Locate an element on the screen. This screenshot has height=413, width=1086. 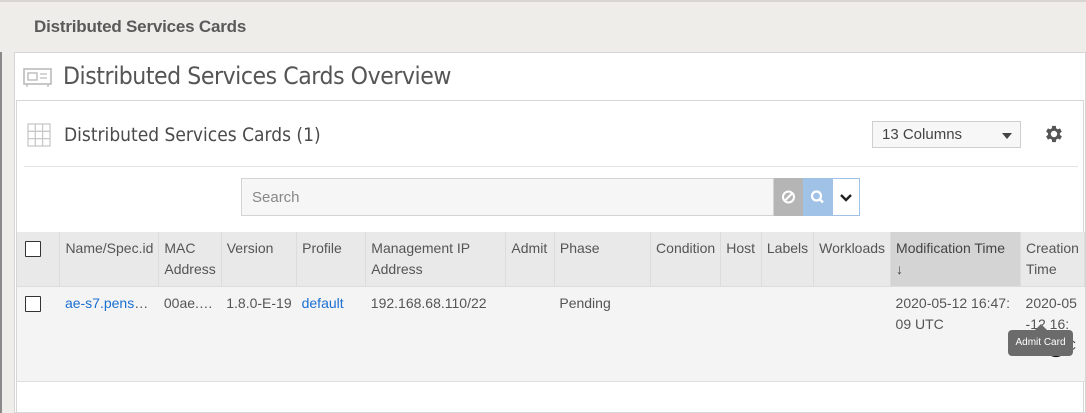
cell-host is located at coordinates (741, 334).